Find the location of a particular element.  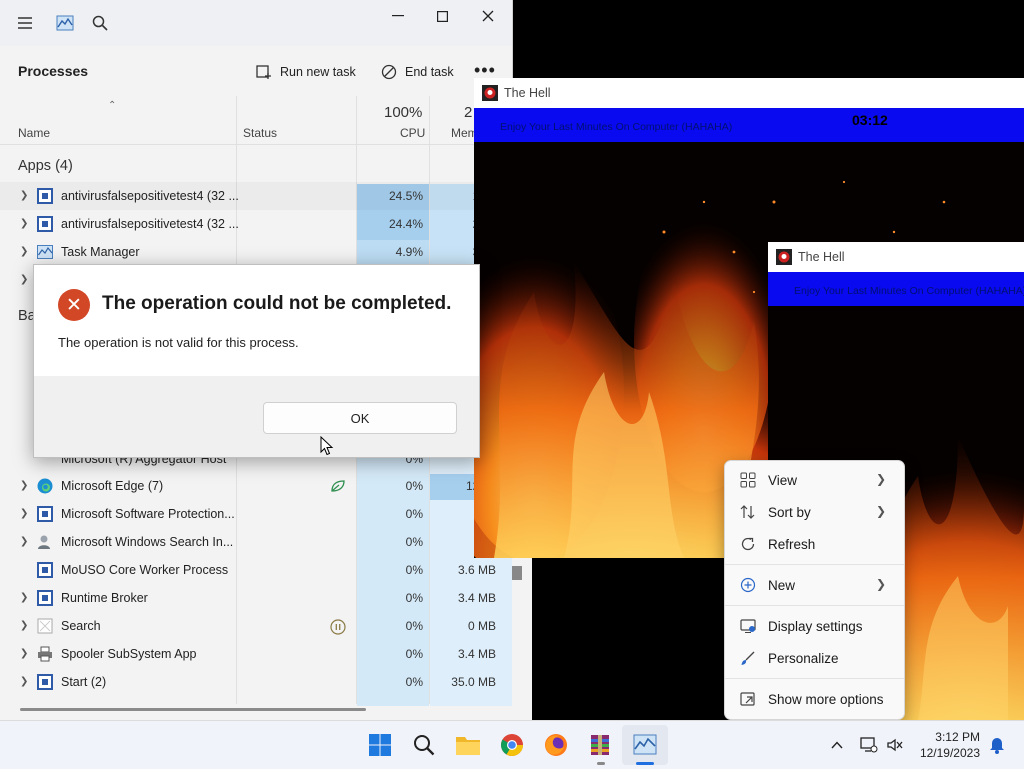

chrome-icon is located at coordinates (512, 745).